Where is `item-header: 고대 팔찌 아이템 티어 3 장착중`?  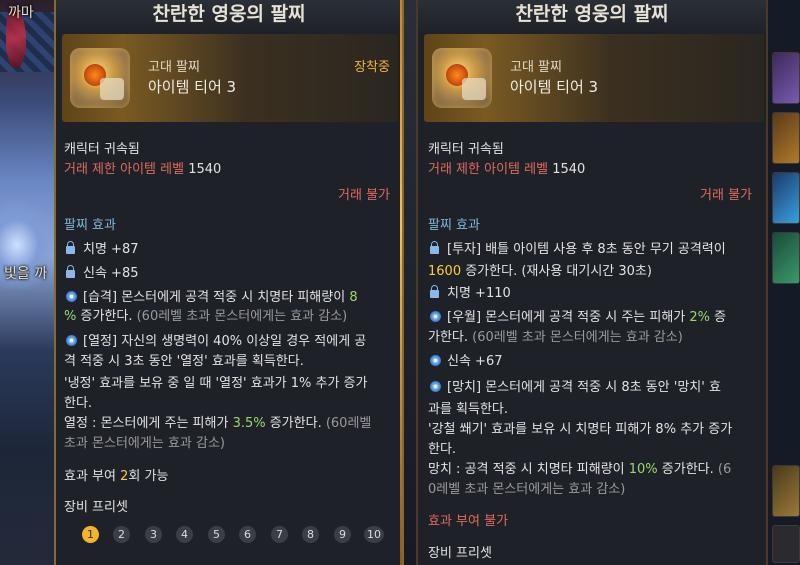
item-header: 고대 팔찌 아이템 티어 3 장착중 is located at coordinates (230, 78).